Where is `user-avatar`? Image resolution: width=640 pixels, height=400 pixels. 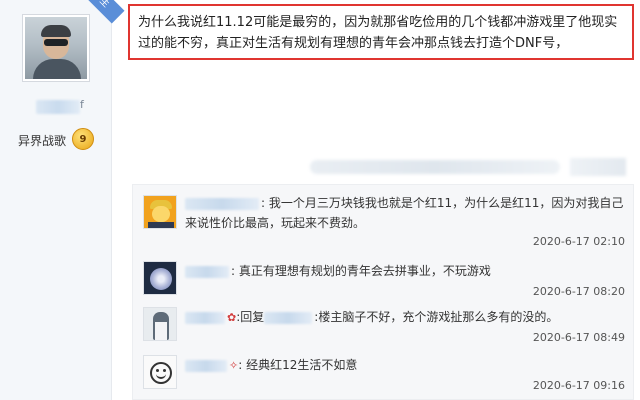
user-avatar is located at coordinates (56, 48).